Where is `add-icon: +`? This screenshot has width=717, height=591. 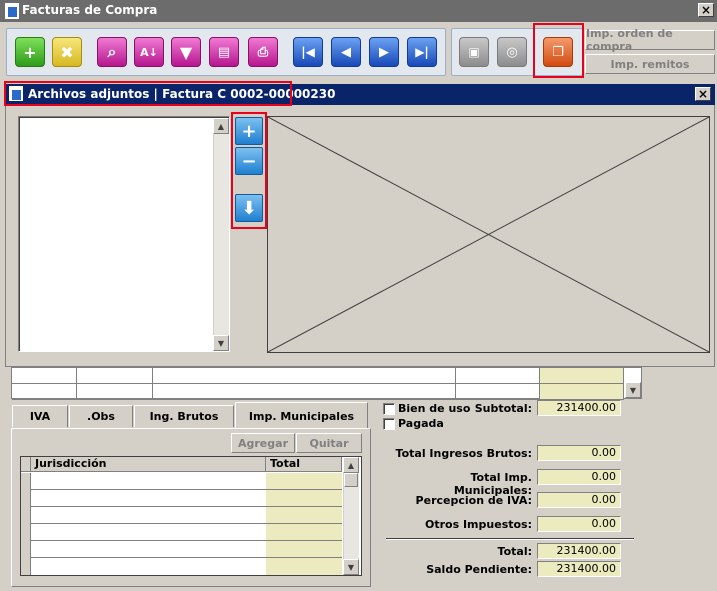 add-icon: + is located at coordinates (30, 52).